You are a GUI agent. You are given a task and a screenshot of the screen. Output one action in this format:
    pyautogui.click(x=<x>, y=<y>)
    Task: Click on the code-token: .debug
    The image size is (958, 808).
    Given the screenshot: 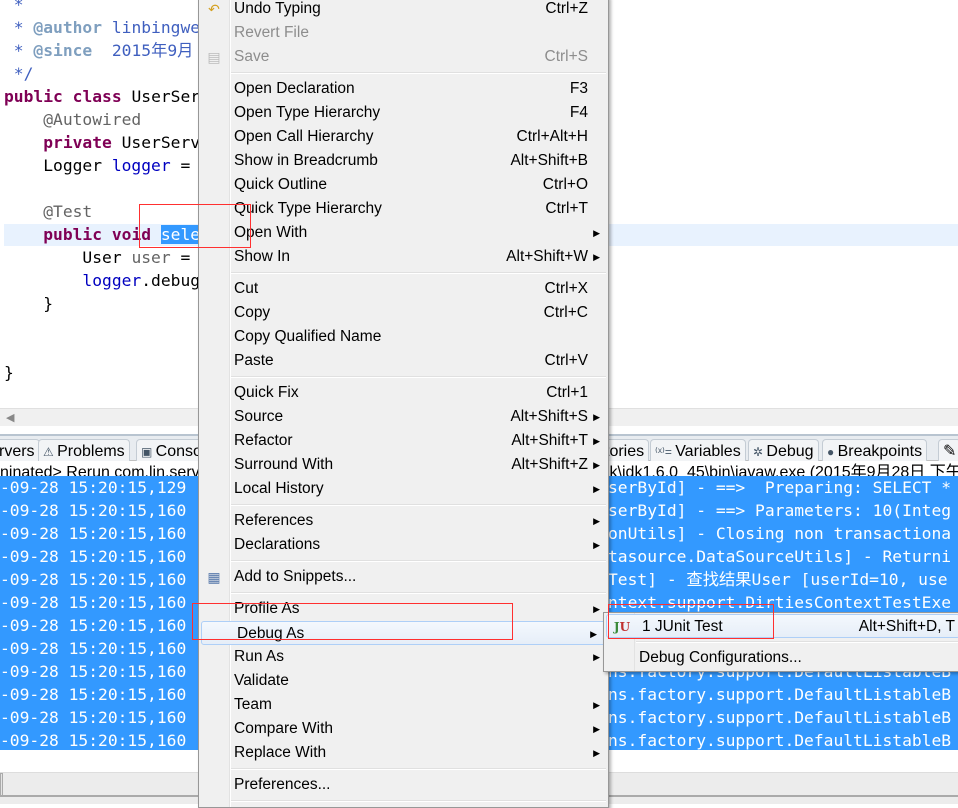 What is the action you would take?
    pyautogui.click(x=171, y=280)
    